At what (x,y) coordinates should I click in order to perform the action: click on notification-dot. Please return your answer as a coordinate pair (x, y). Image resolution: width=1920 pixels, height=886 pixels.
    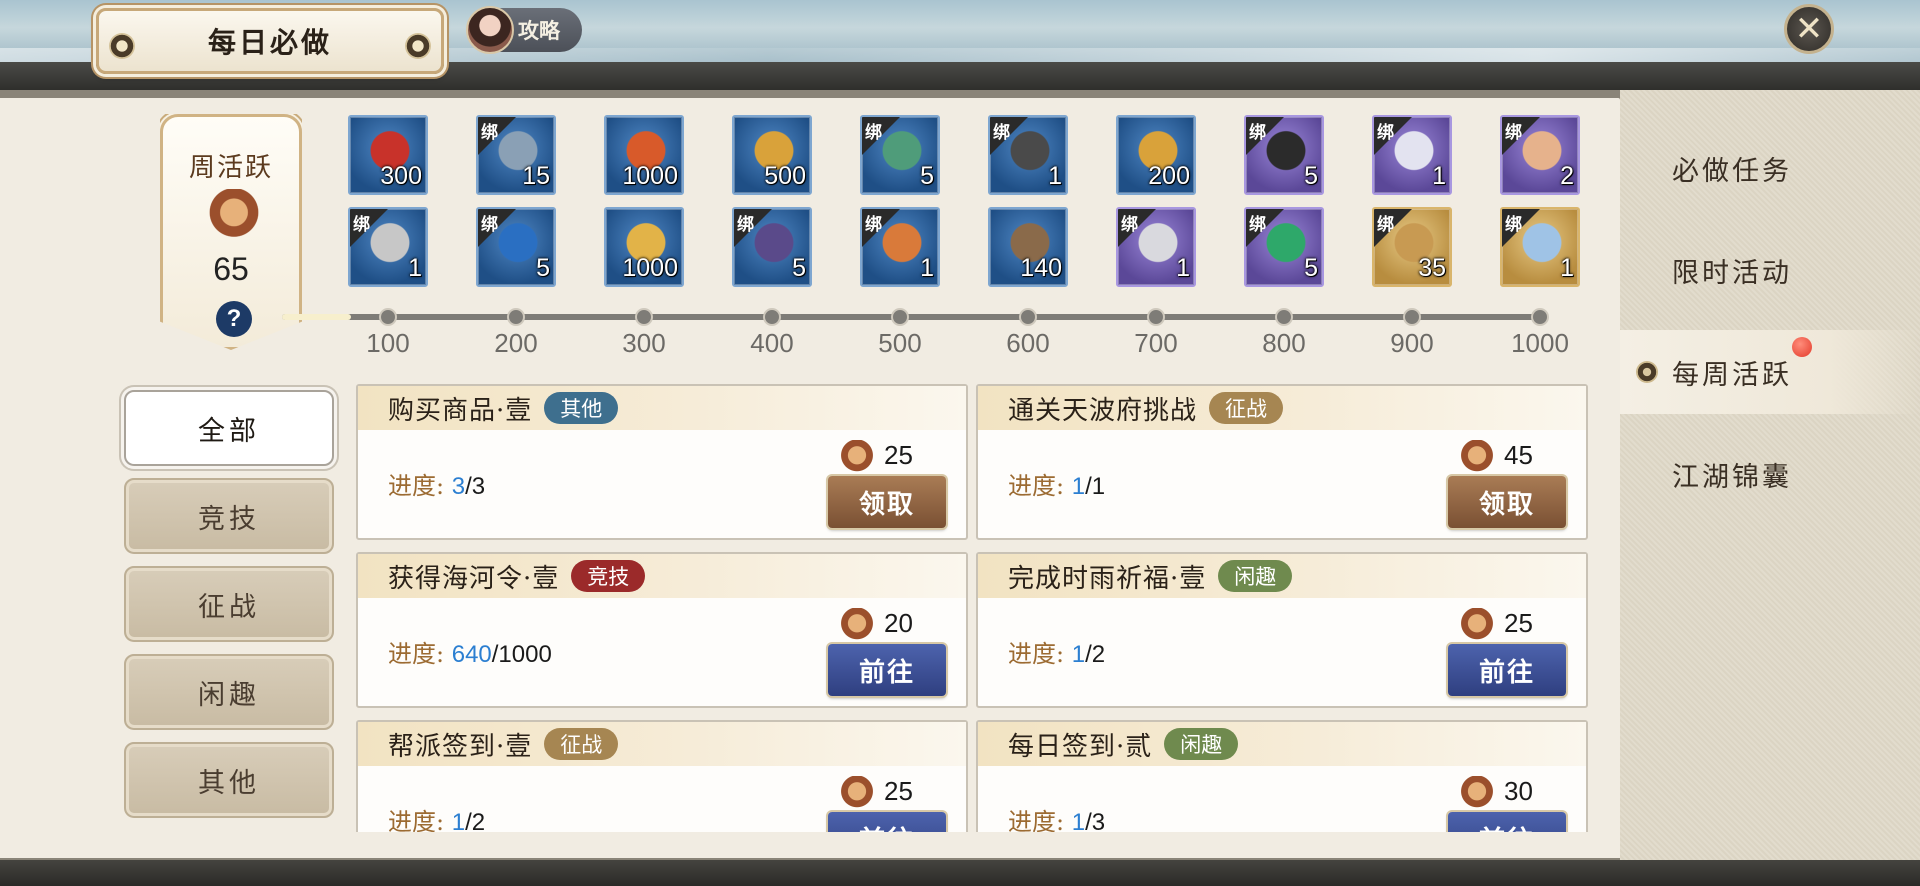
    Looking at the image, I should click on (1802, 347).